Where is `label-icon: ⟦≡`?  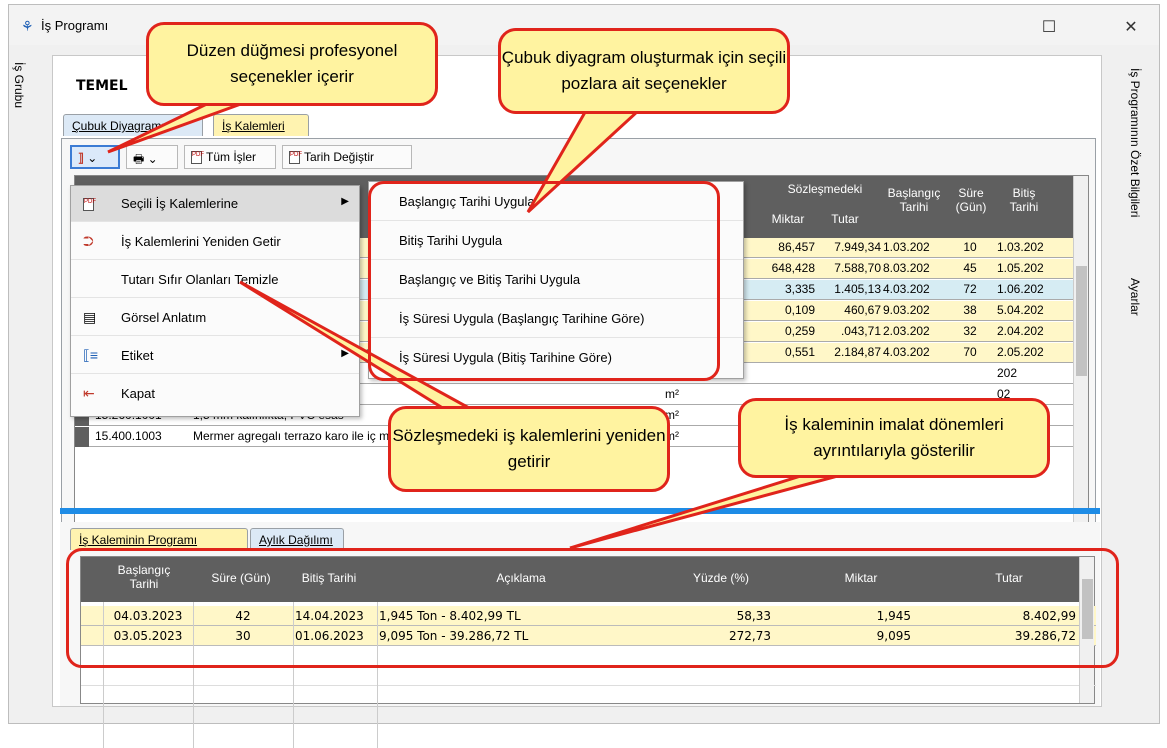
label-icon: ⟦≡ is located at coordinates (91, 355).